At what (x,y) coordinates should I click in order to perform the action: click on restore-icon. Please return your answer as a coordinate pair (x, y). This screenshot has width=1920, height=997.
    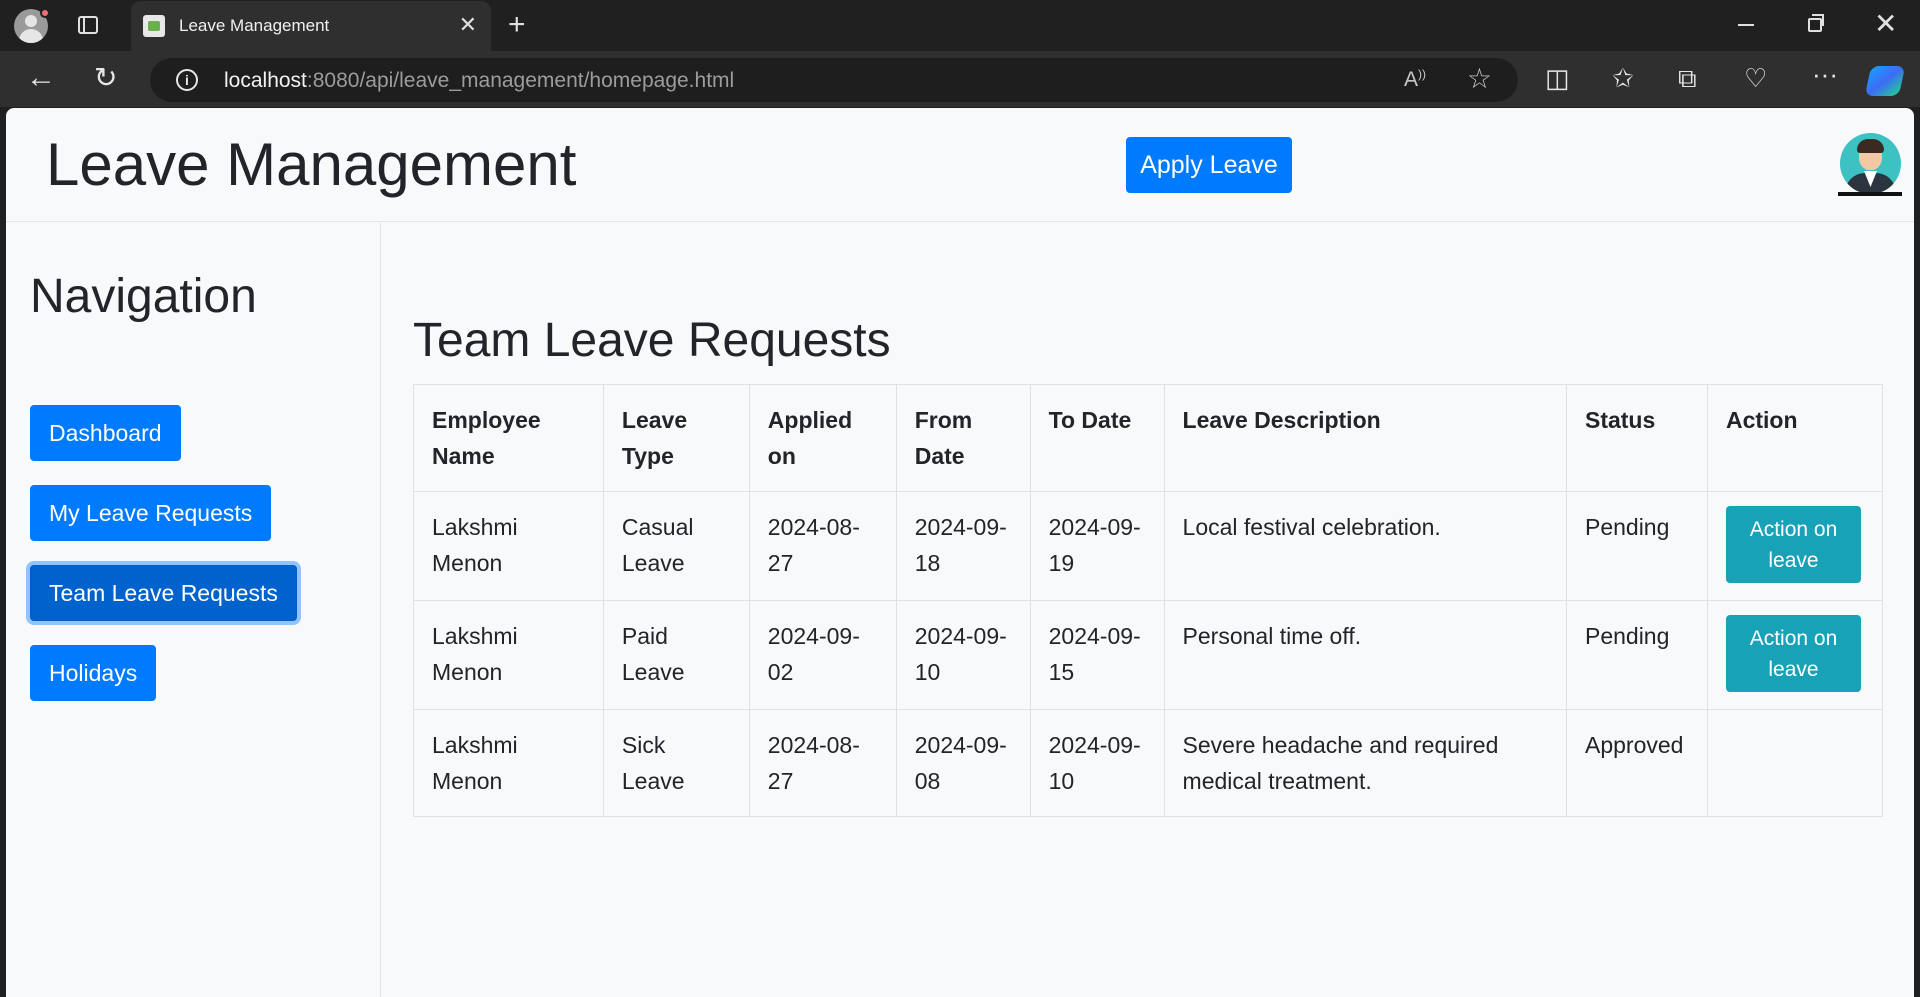
    Looking at the image, I should click on (1816, 23).